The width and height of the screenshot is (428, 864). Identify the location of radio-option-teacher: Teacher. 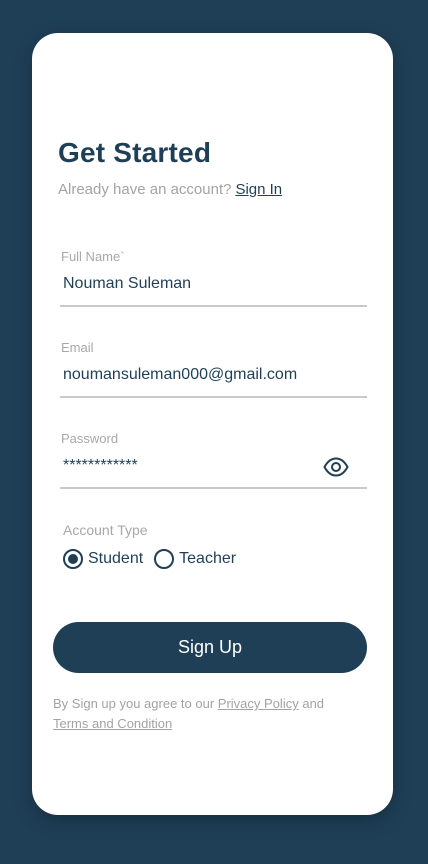
(195, 559).